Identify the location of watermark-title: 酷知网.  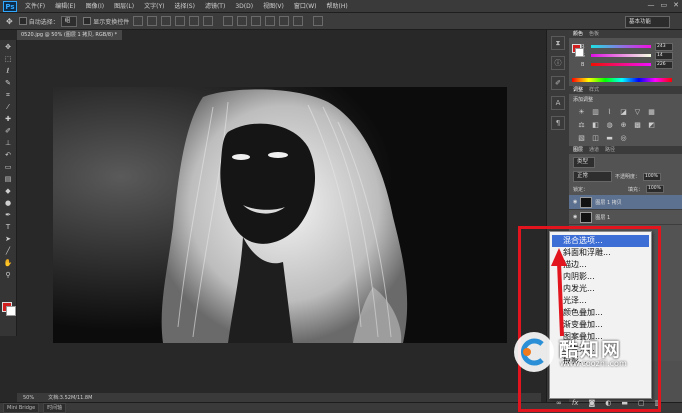
(591, 350).